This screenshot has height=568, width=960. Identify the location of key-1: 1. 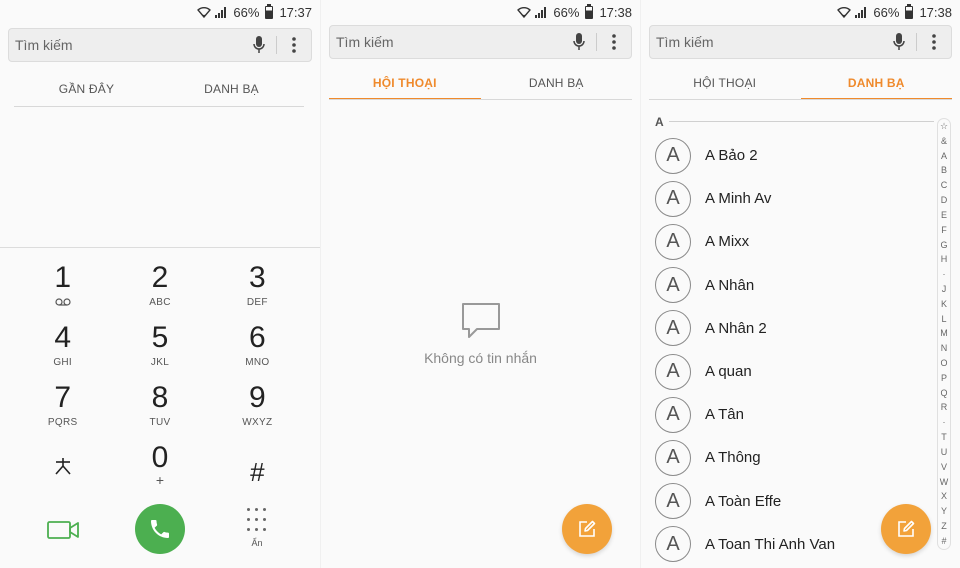
(62, 292).